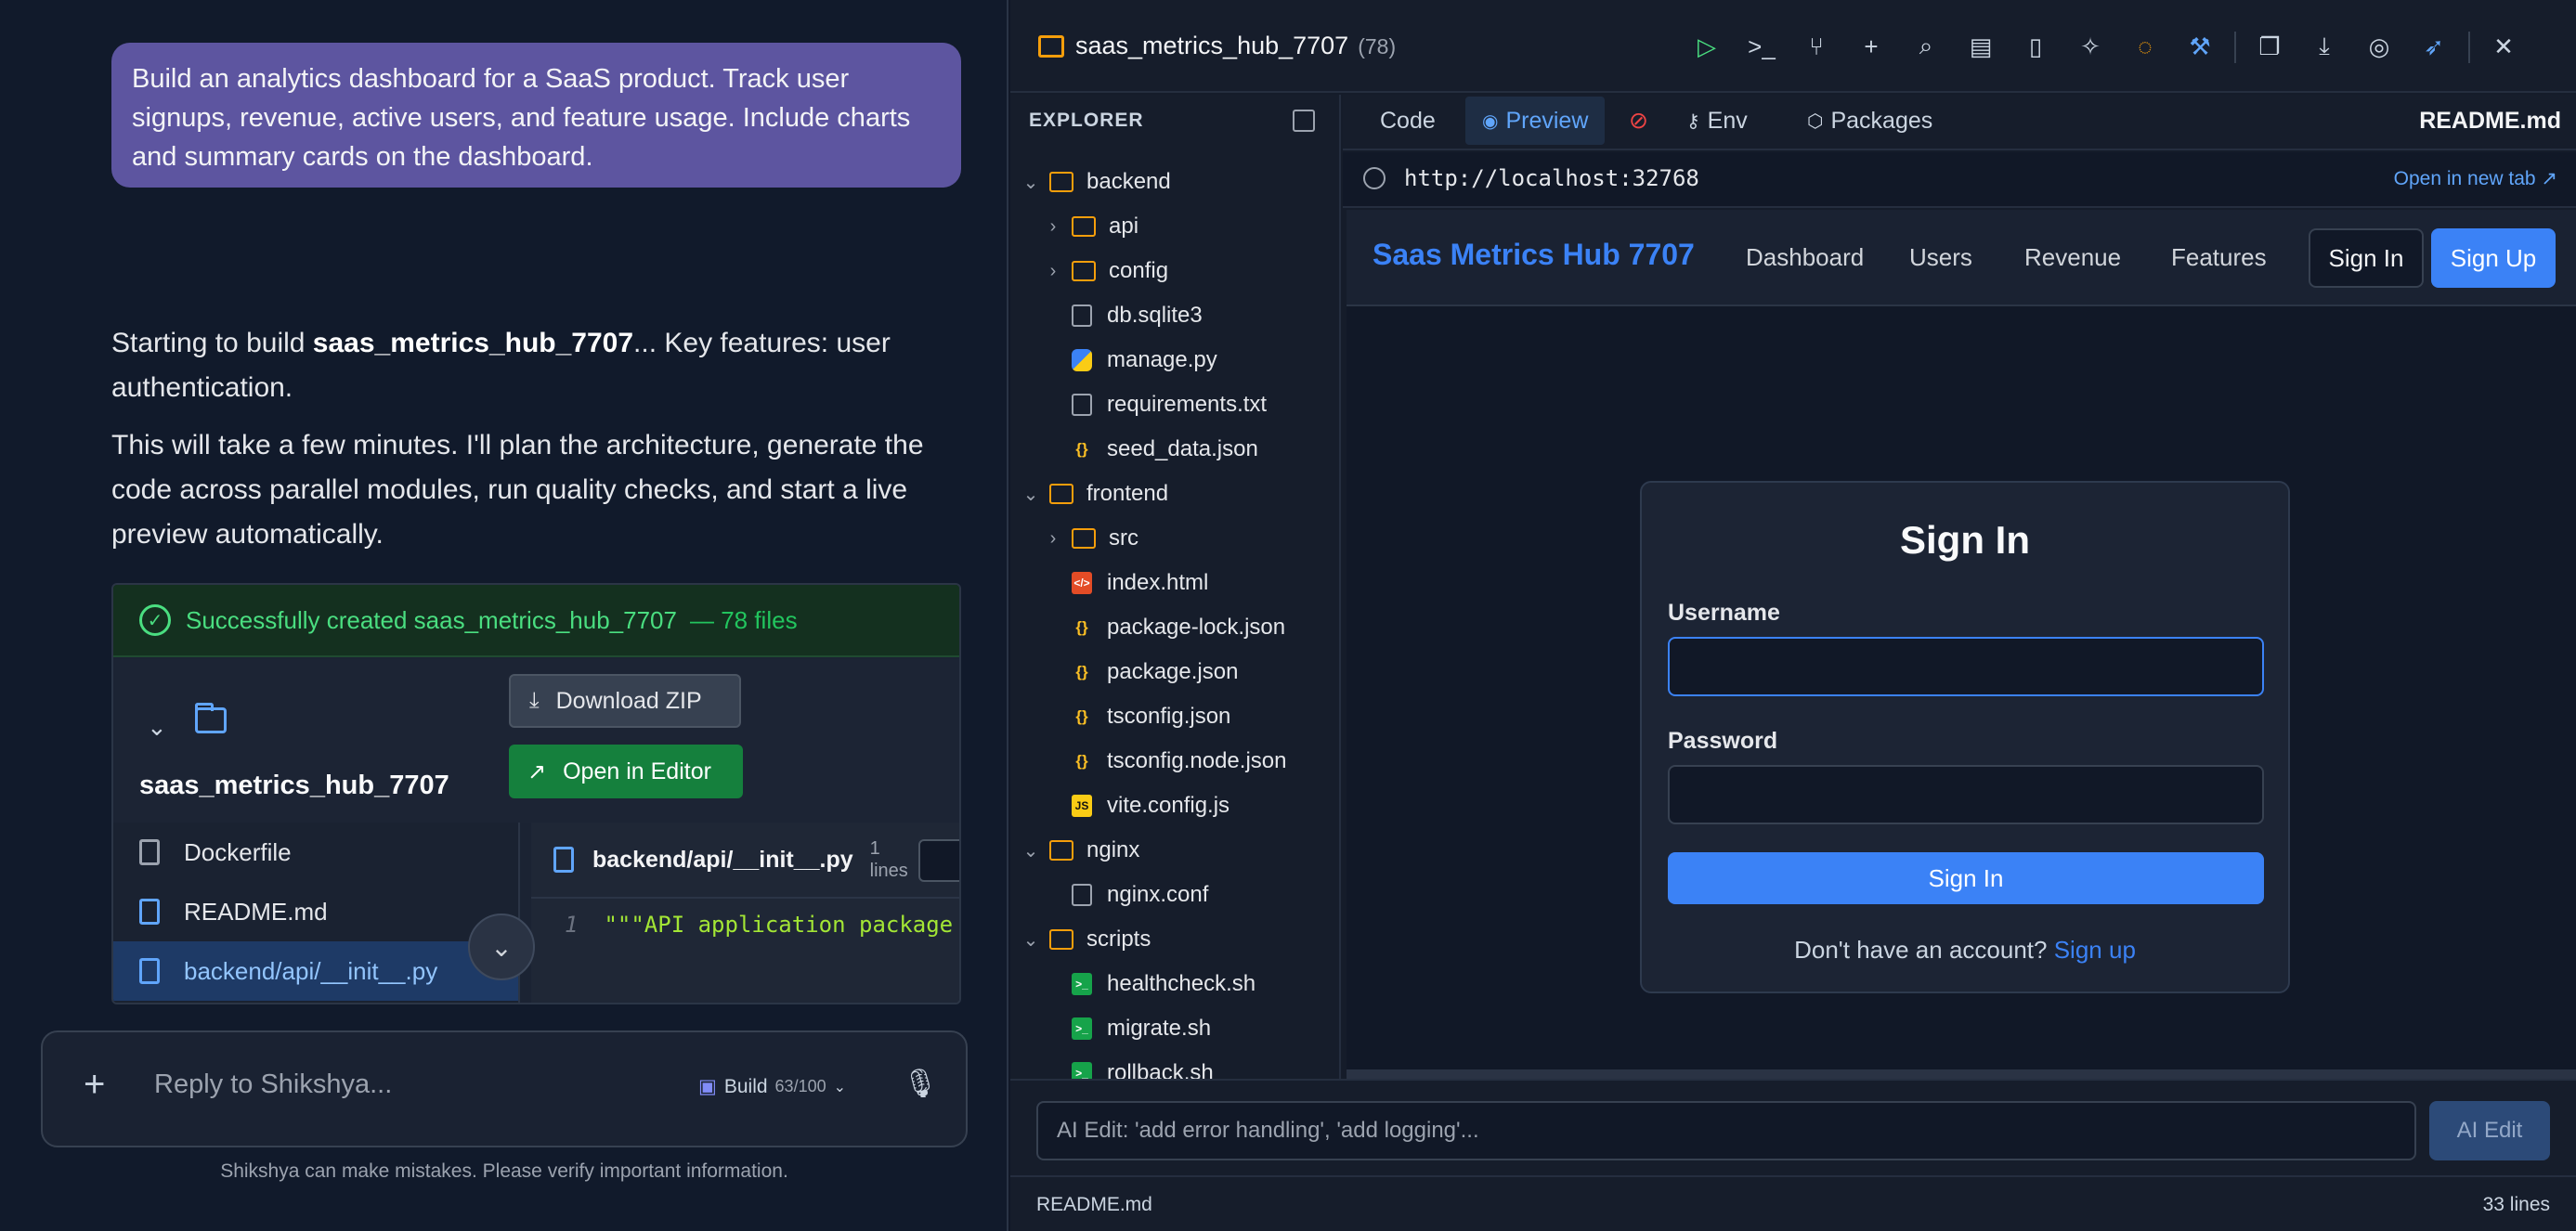 The height and width of the screenshot is (1231, 2576). What do you see at coordinates (1174, 404) in the screenshot?
I see `tree-file: requirements.txt` at bounding box center [1174, 404].